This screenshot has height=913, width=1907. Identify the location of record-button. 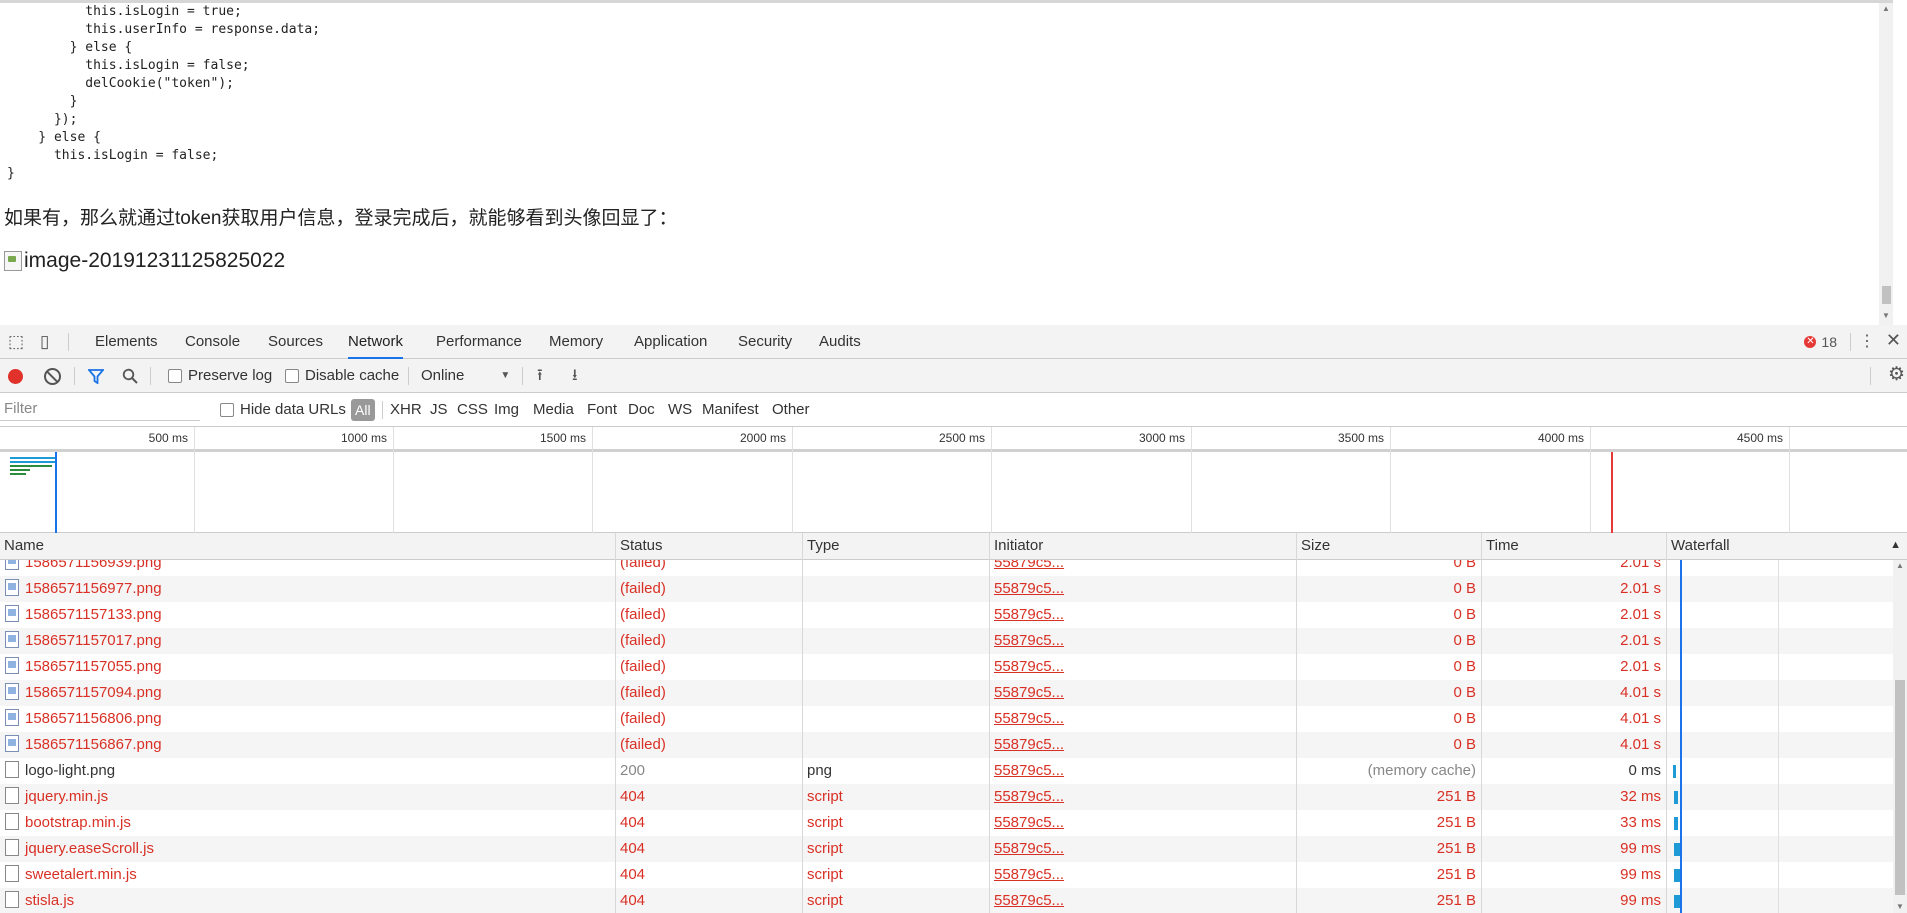
(15, 376).